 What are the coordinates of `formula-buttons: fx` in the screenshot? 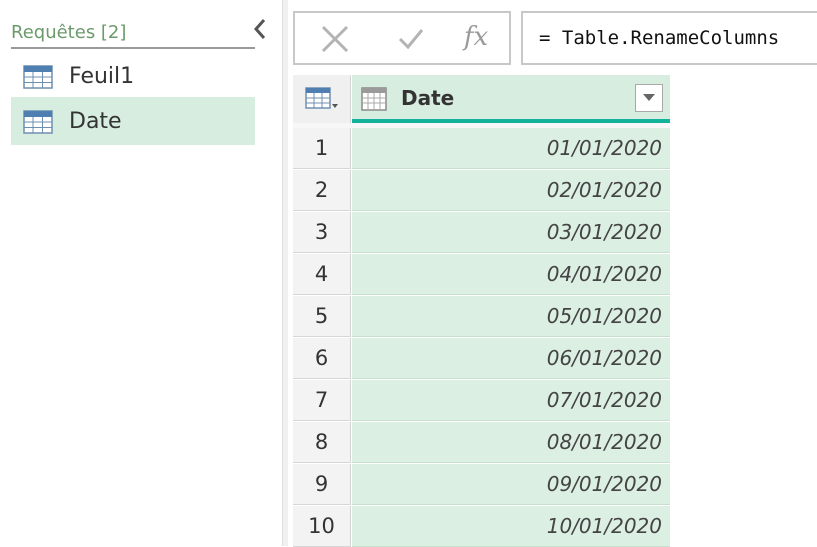 It's located at (402, 38).